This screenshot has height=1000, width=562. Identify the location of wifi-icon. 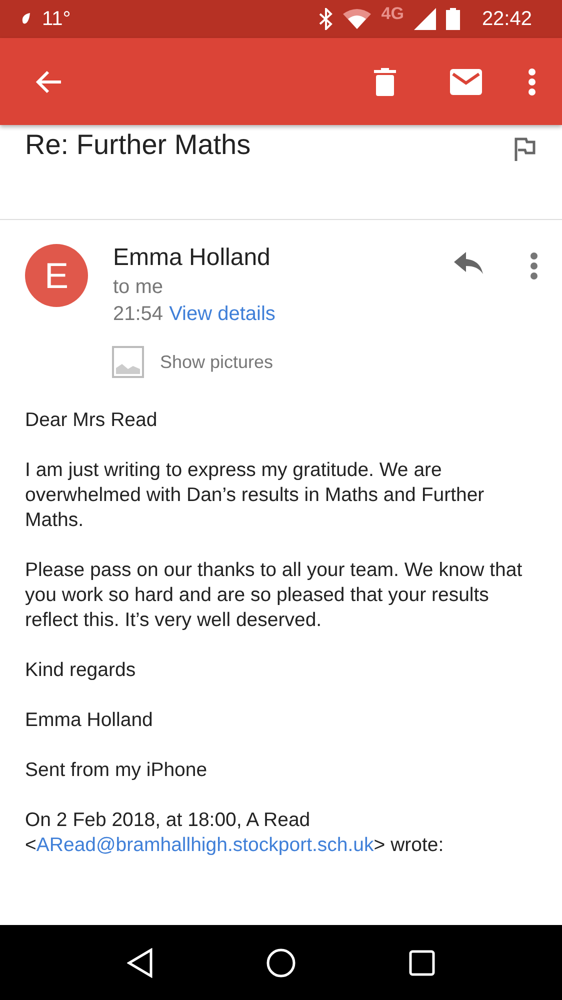
(357, 19).